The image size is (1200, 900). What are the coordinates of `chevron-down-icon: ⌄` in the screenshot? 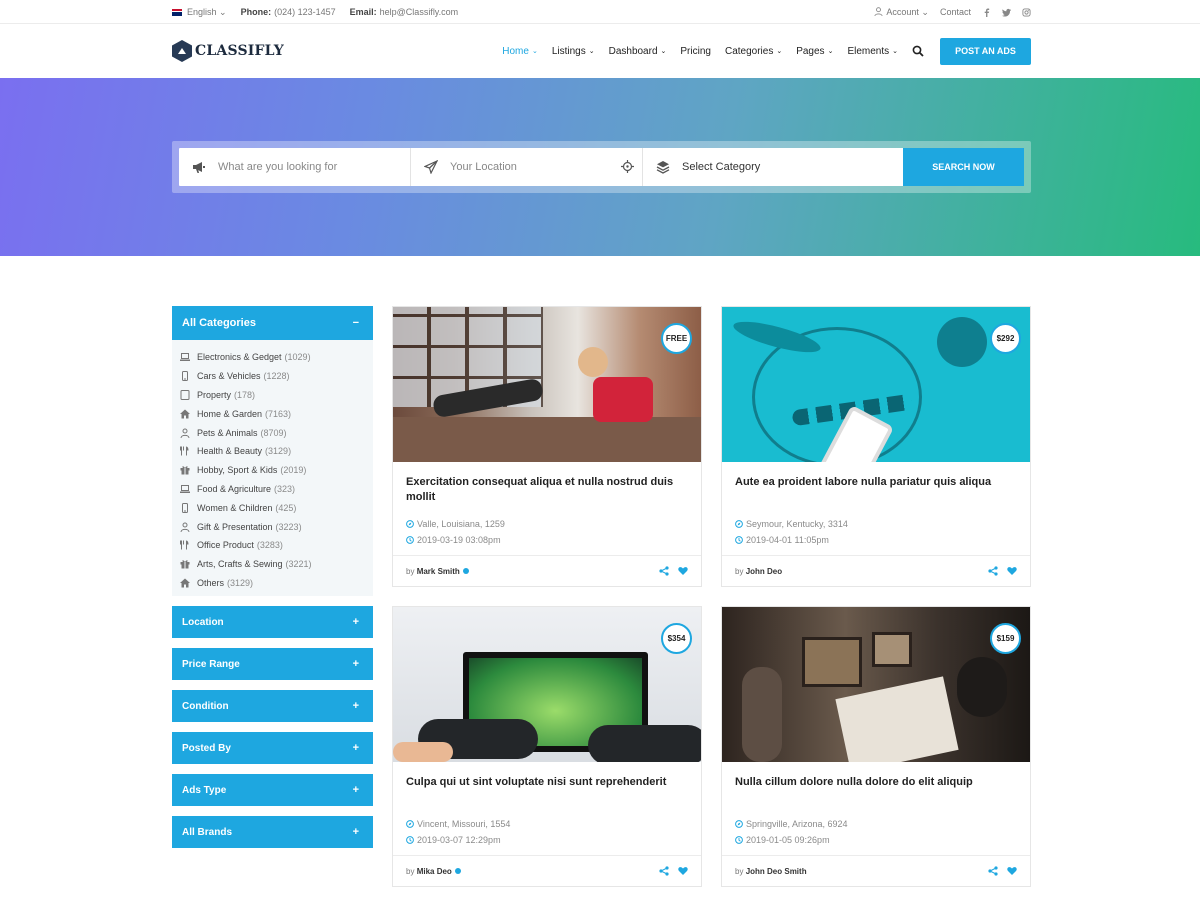 It's located at (779, 51).